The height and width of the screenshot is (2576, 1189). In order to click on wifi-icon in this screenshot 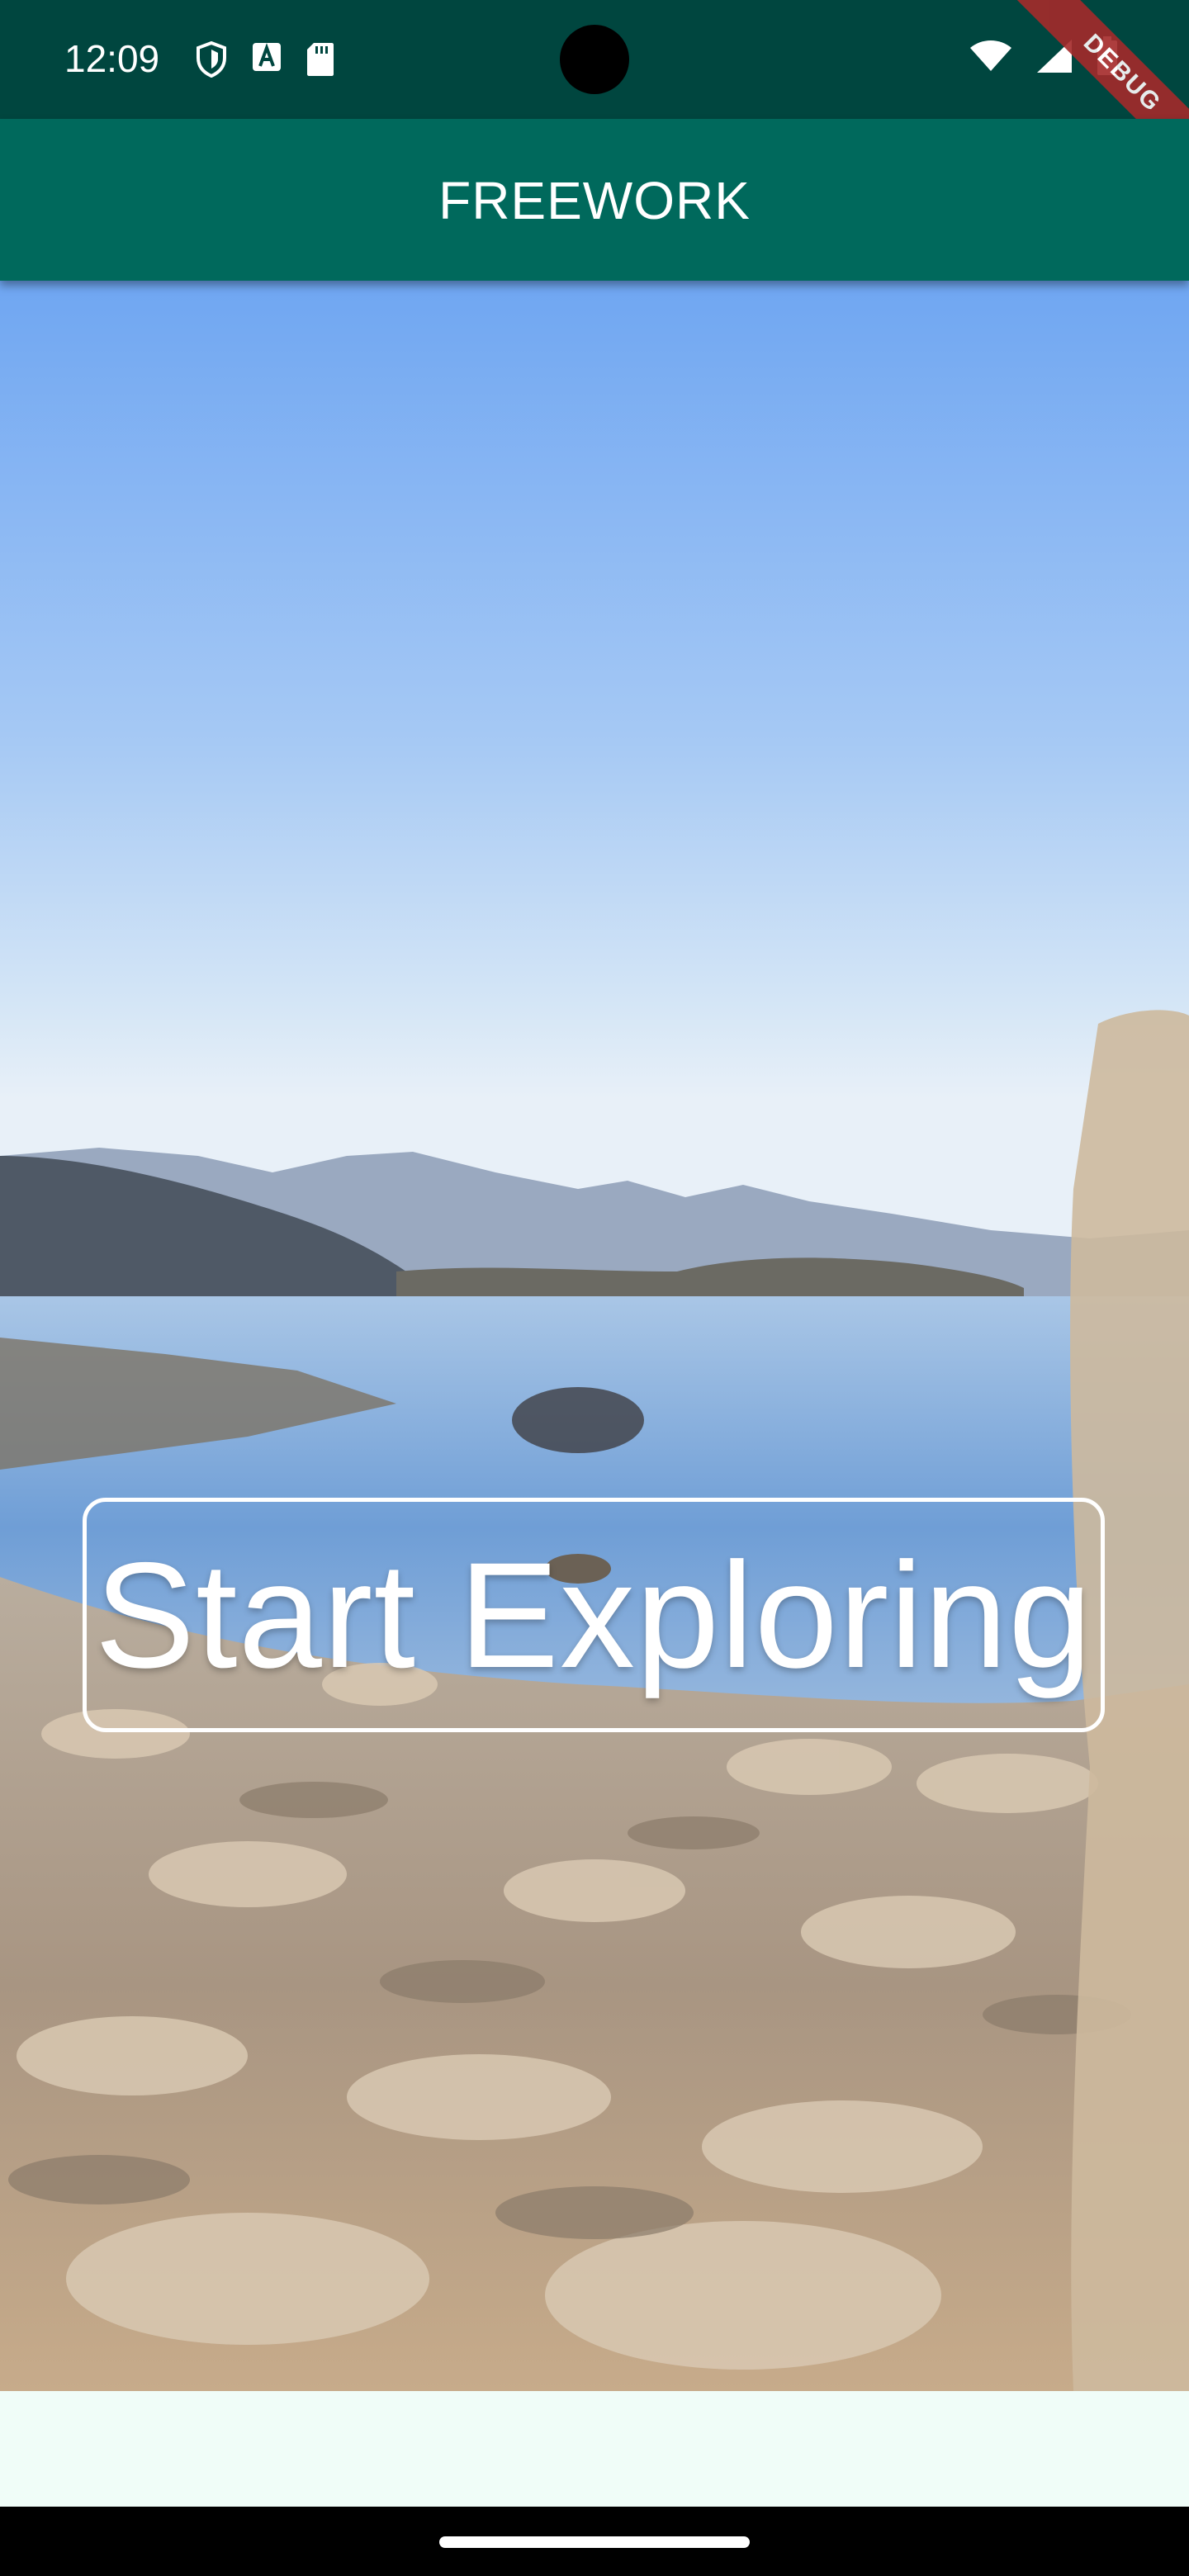, I will do `click(990, 55)`.